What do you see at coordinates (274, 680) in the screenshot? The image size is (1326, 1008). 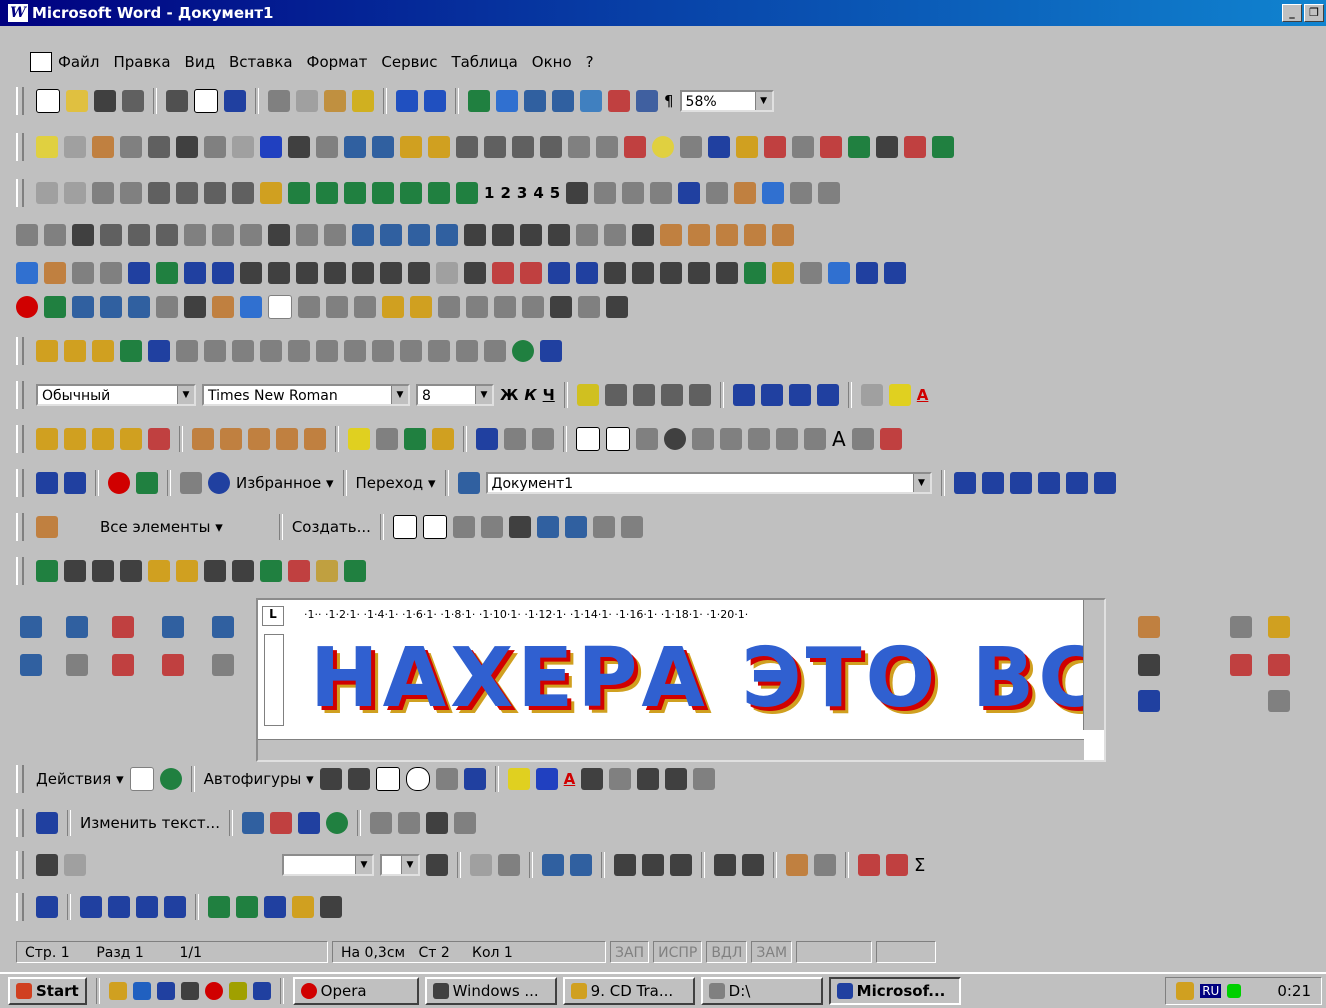 I see `vertical-ruler` at bounding box center [274, 680].